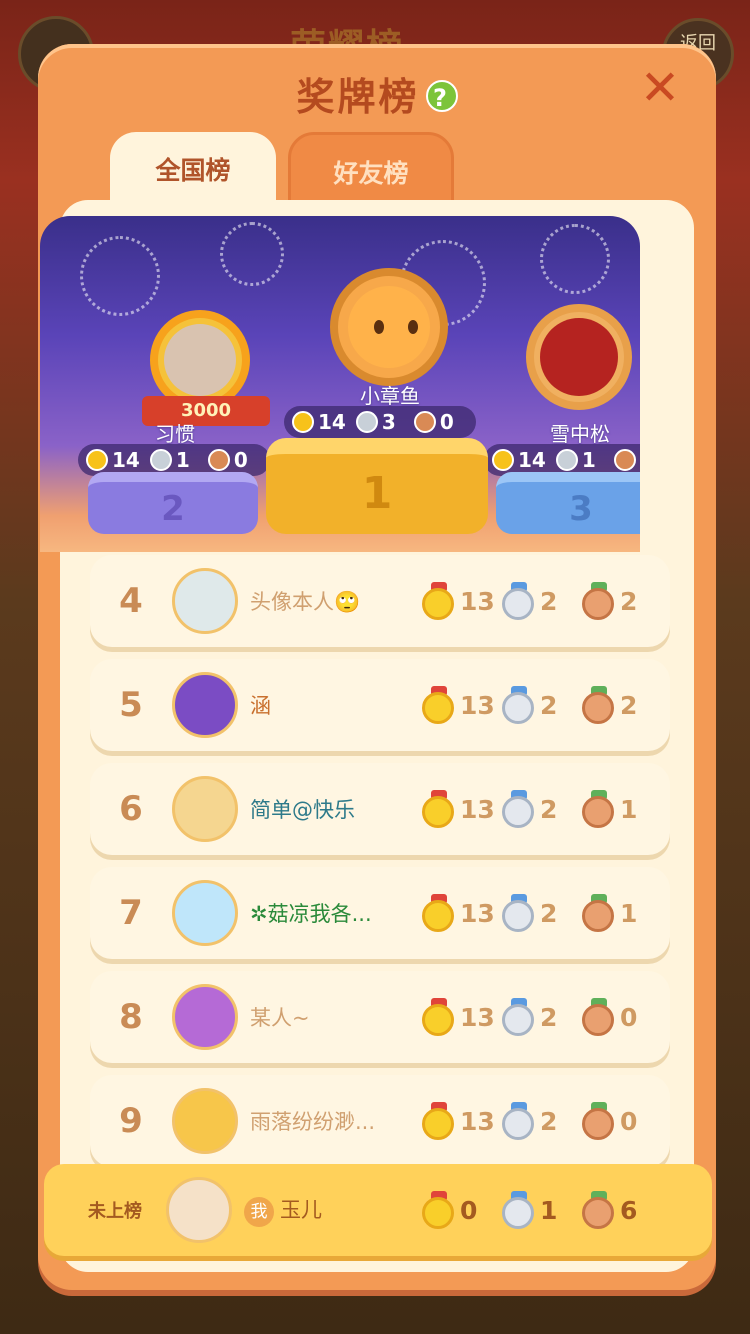 This screenshot has height=1334, width=750. I want to click on self-rank-bar: 未上榜 我玉儿 0 1 6, so click(378, 1210).